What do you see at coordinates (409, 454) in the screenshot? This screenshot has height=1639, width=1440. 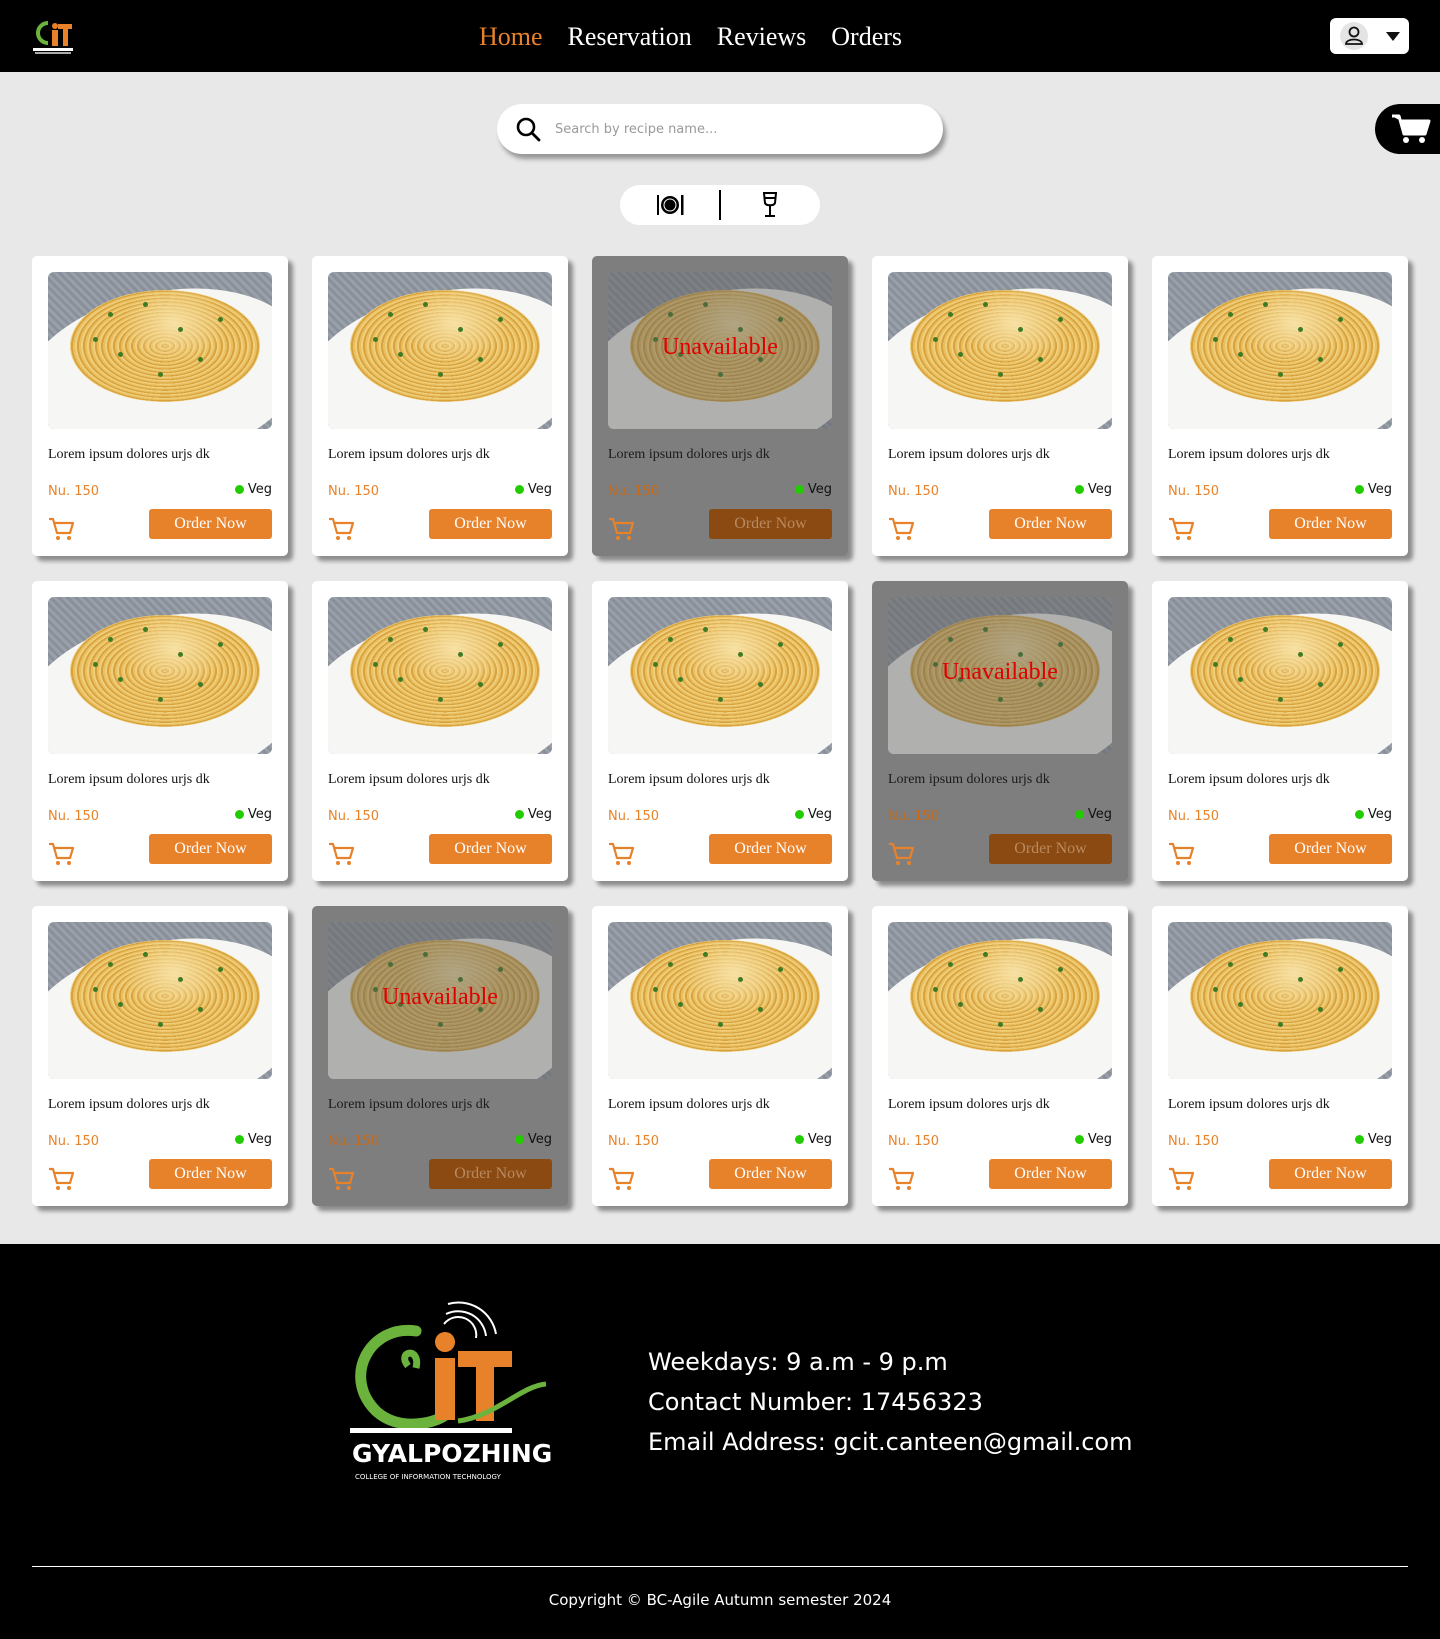 I see `product-title: Lorem ipsum dolores urjs dk` at bounding box center [409, 454].